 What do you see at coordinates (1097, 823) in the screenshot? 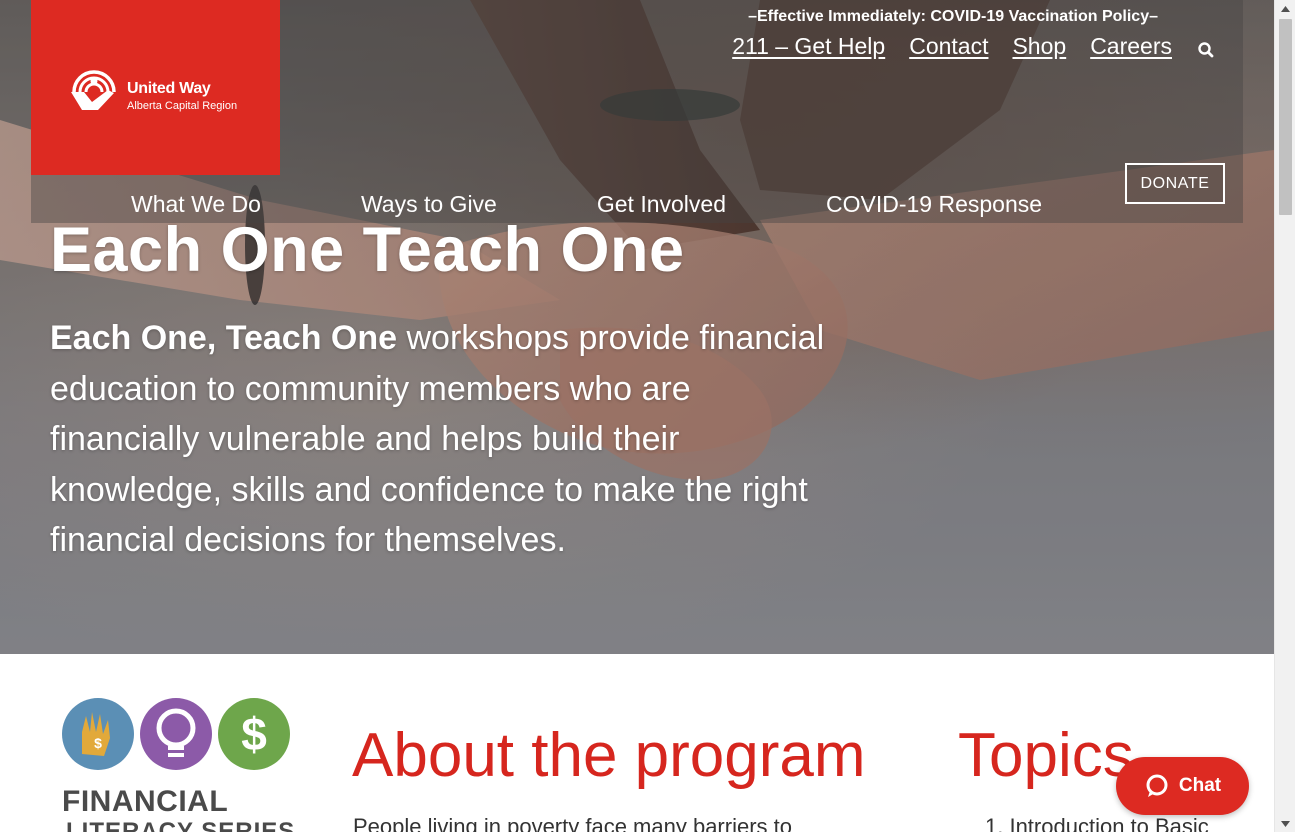
I see `topics-list-item: 1. Introduction to Basic` at bounding box center [1097, 823].